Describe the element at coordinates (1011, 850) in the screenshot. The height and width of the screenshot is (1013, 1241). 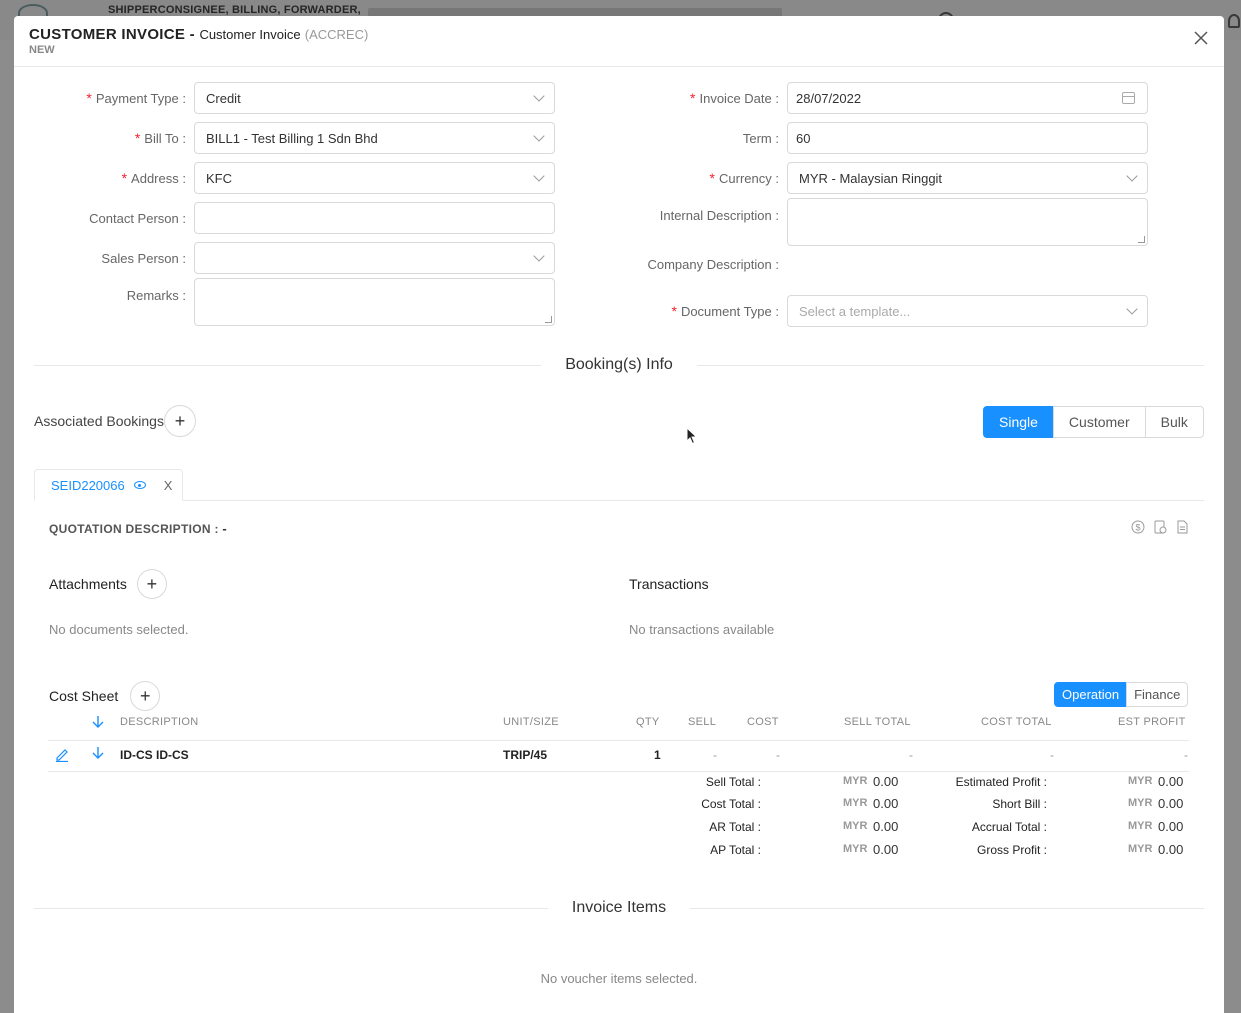
I see `gross-profit-label: Gross Profit :` at that location.